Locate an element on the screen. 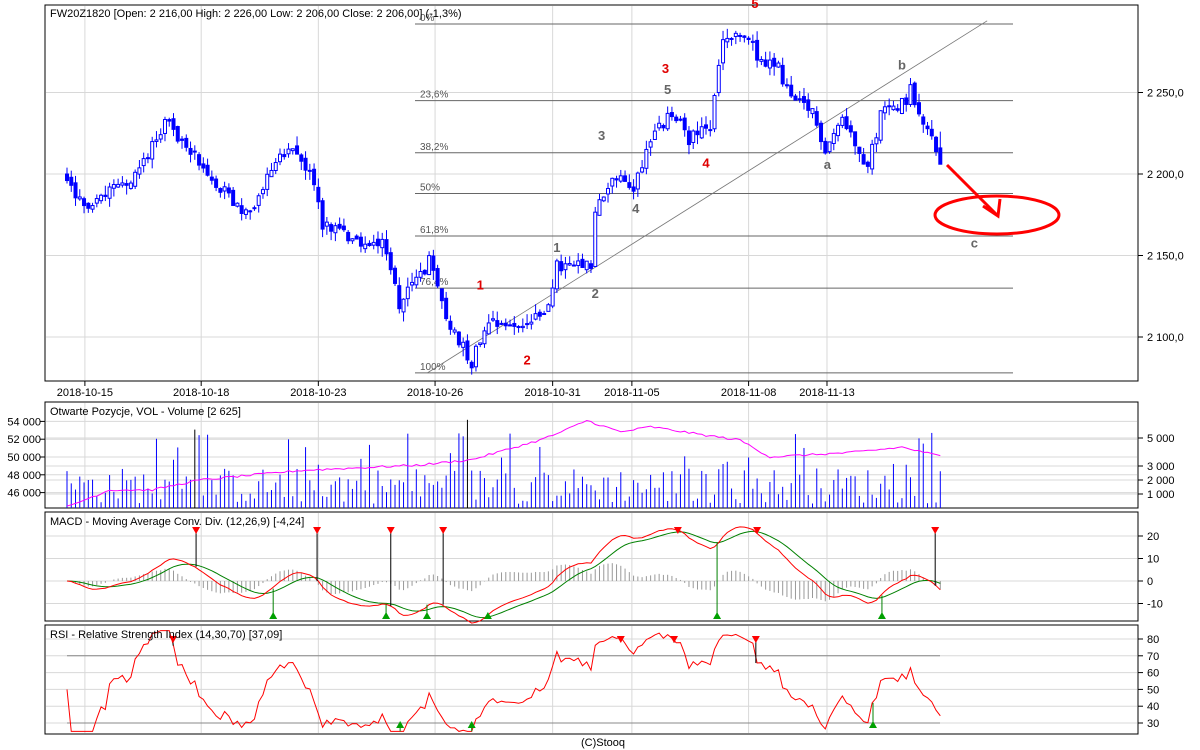 This screenshot has height=750, width=1200. elliott-wave-label: 4 is located at coordinates (706, 162).